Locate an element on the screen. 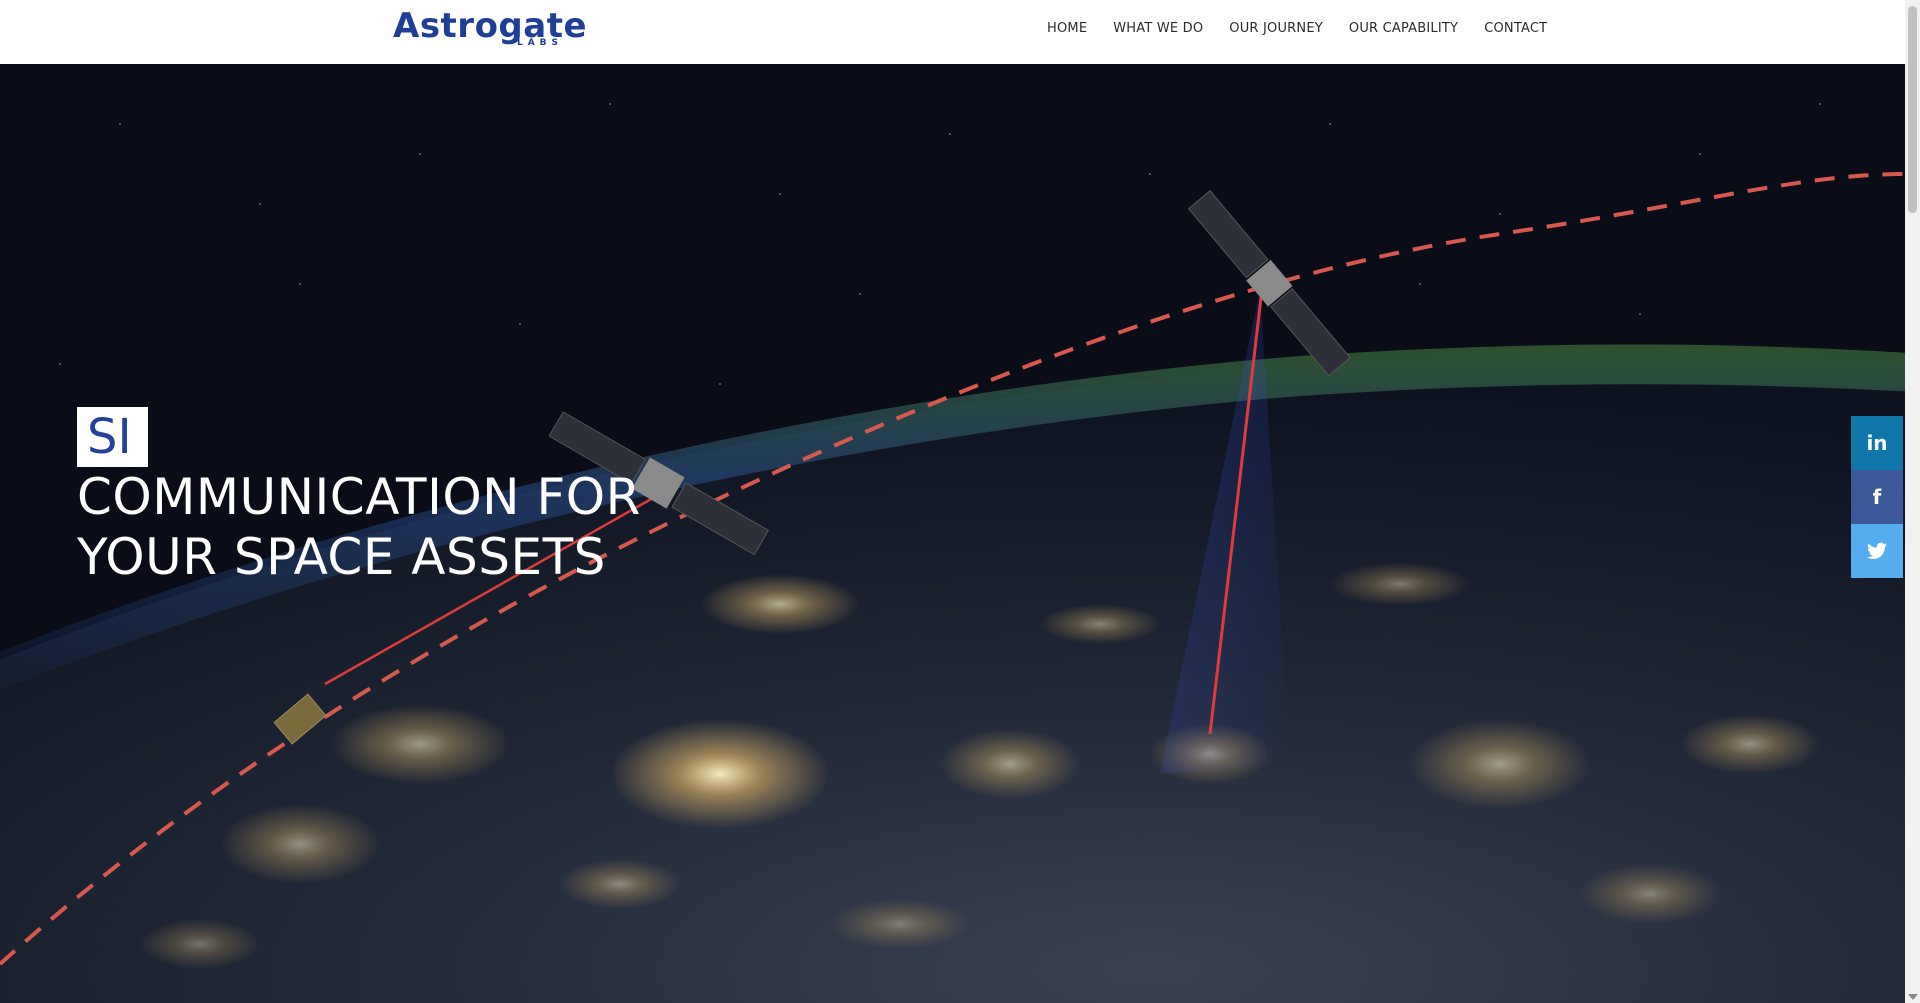  twitter-button is located at coordinates (1877, 551).